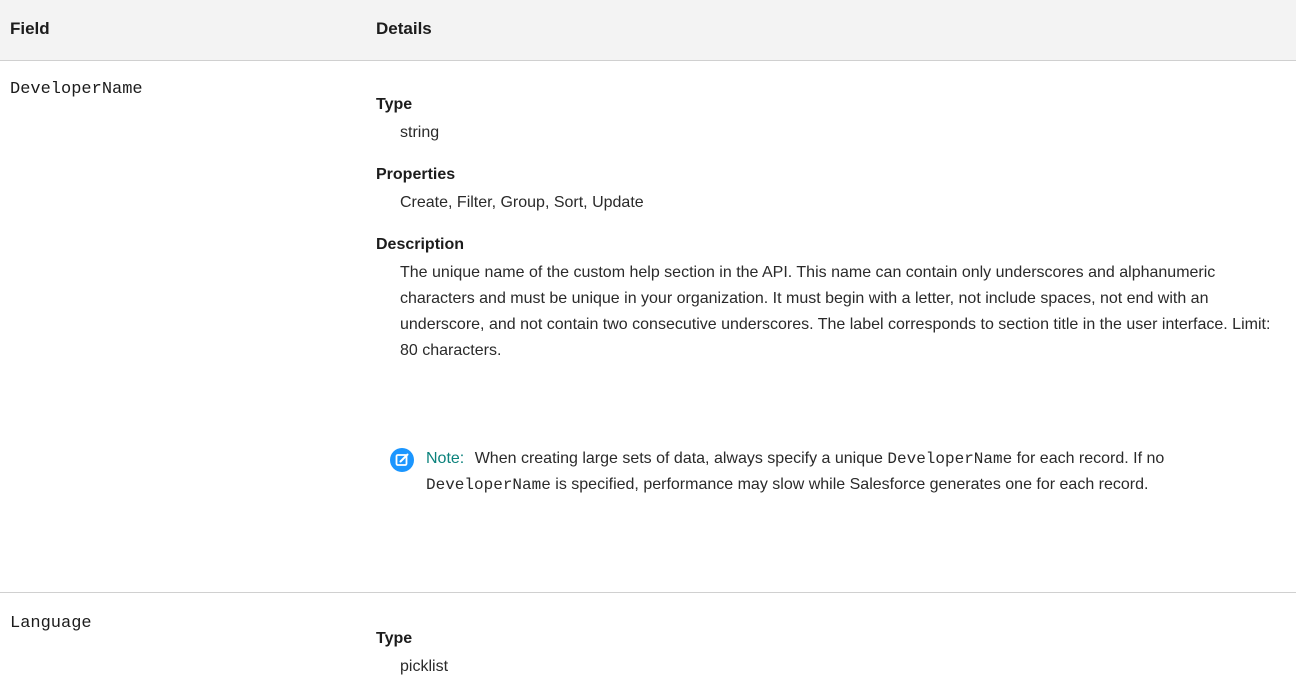 The width and height of the screenshot is (1296, 696). I want to click on edit-note-icon, so click(402, 460).